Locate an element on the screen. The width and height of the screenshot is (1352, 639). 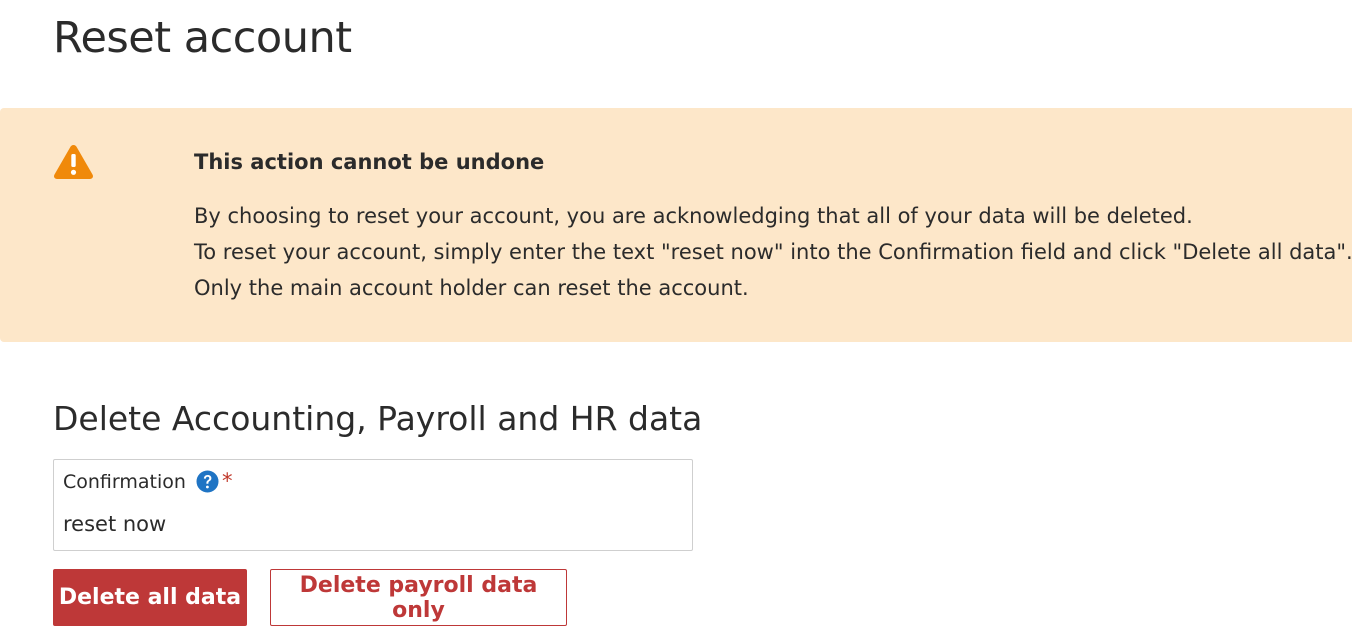
delete-all-data-button: Delete all data is located at coordinates (150, 597).